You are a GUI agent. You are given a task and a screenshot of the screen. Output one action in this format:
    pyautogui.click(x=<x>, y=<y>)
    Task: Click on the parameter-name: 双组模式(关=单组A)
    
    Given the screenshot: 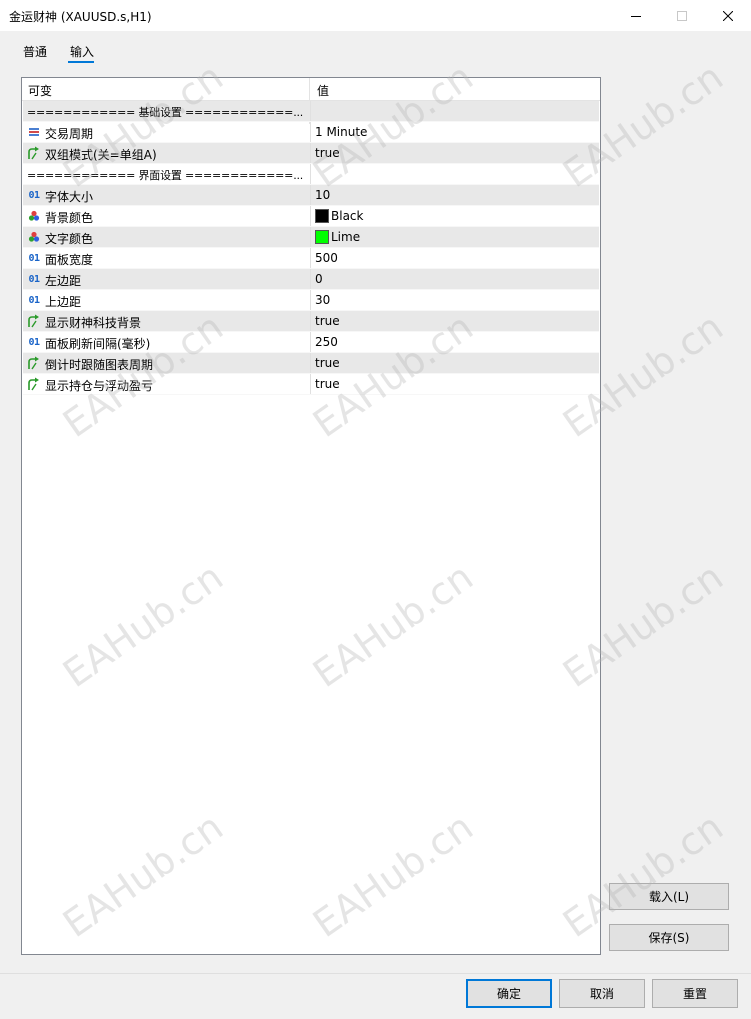 What is the action you would take?
    pyautogui.click(x=101, y=155)
    